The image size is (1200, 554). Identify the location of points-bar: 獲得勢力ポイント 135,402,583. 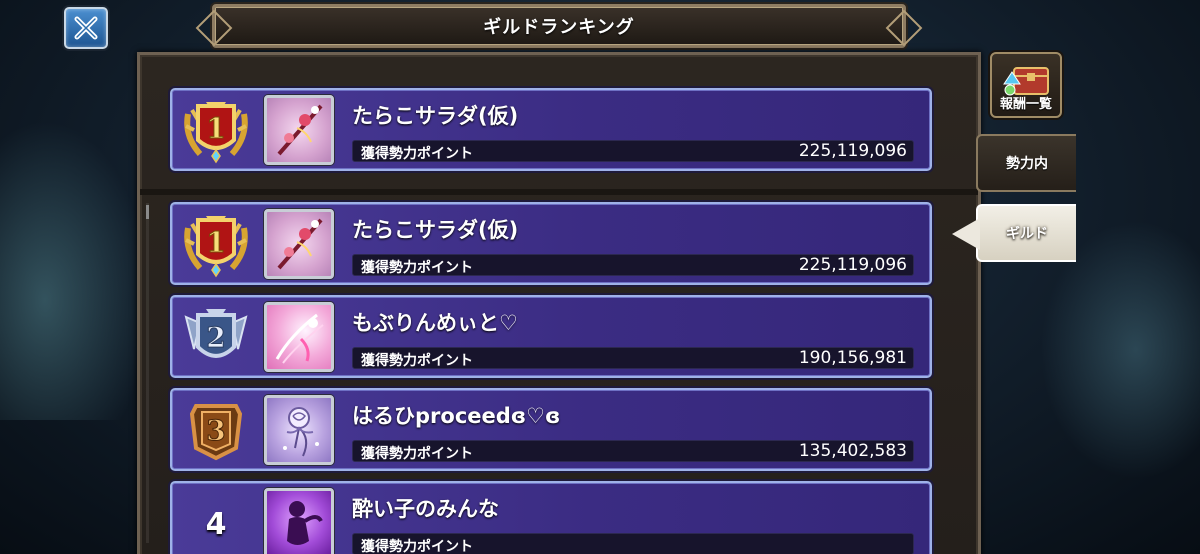
(633, 451).